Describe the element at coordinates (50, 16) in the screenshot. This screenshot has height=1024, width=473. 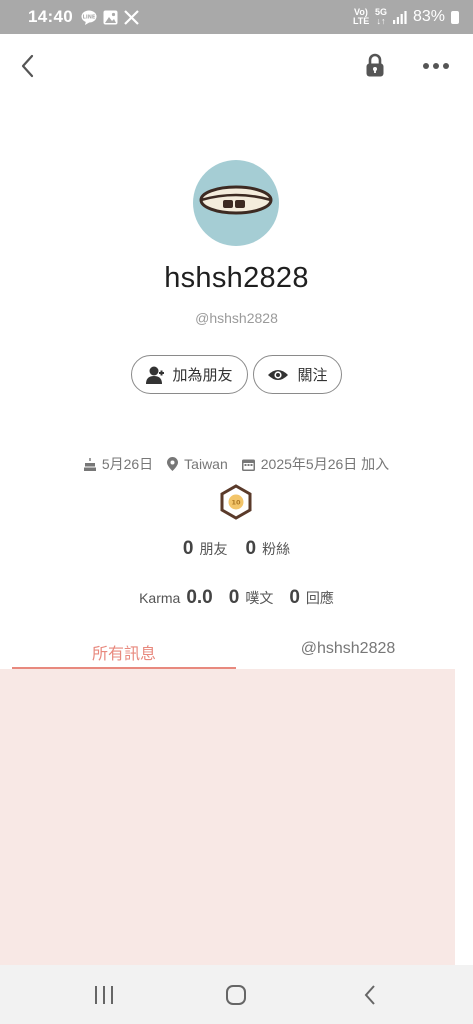
I see `status-time: 14:40` at that location.